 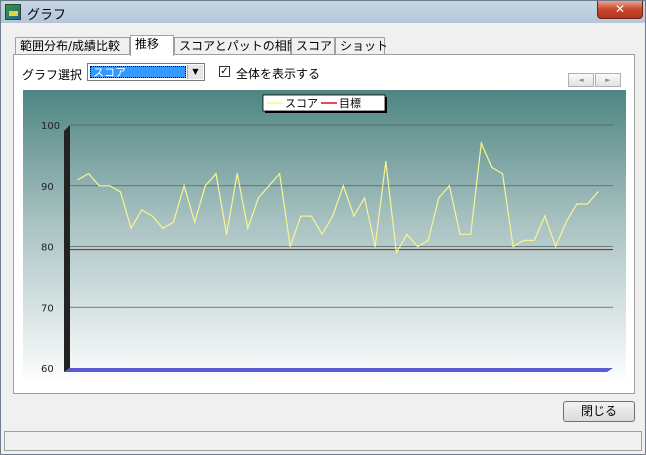 What do you see at coordinates (47, 187) in the screenshot?
I see `y-tick-label: 90` at bounding box center [47, 187].